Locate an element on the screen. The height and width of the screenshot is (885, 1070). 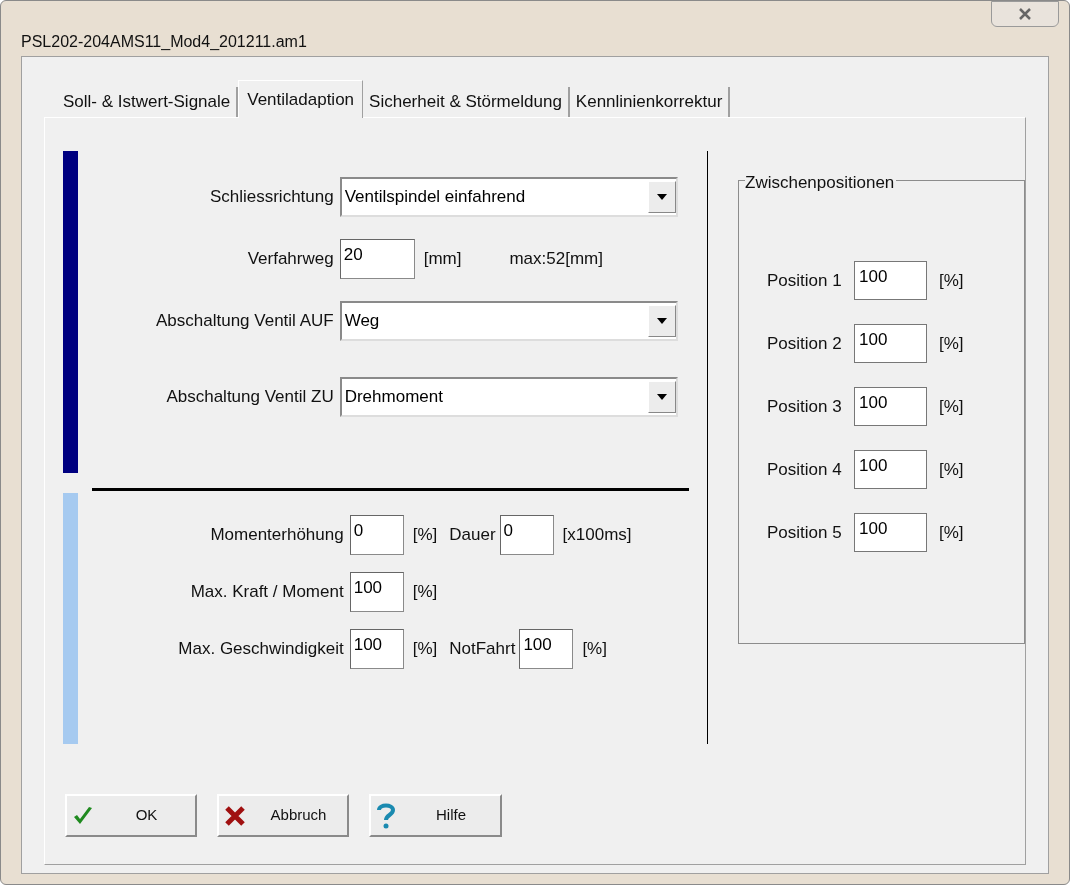
dropdown: Ventilspindel einfahrend is located at coordinates (508, 197).